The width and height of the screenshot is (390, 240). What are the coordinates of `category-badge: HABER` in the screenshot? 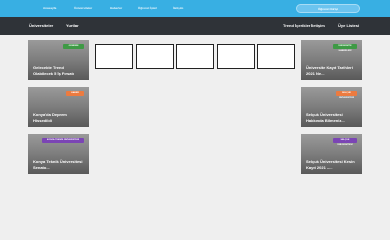 It's located at (75, 93).